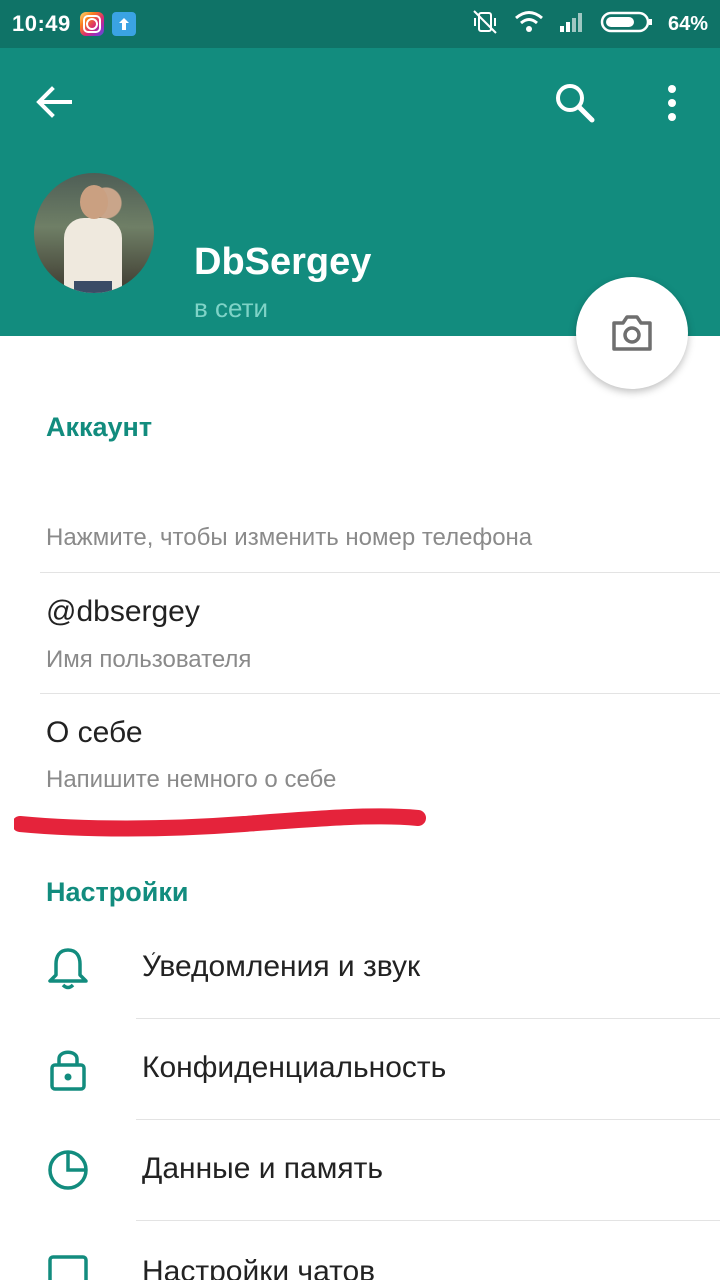 This screenshot has height=1280, width=720. What do you see at coordinates (68, 969) in the screenshot?
I see `bell-icon` at bounding box center [68, 969].